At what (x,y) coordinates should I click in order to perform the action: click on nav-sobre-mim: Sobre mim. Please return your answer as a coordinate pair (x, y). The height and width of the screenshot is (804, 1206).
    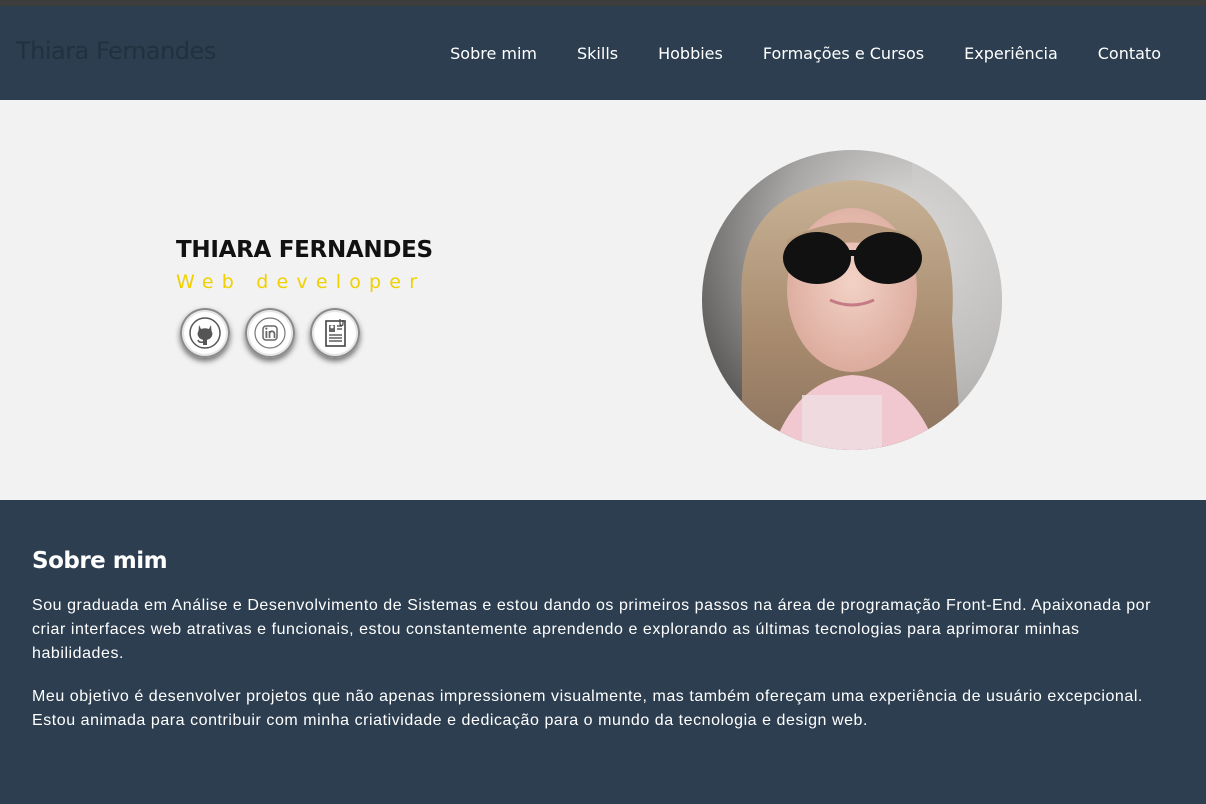
    Looking at the image, I should click on (493, 53).